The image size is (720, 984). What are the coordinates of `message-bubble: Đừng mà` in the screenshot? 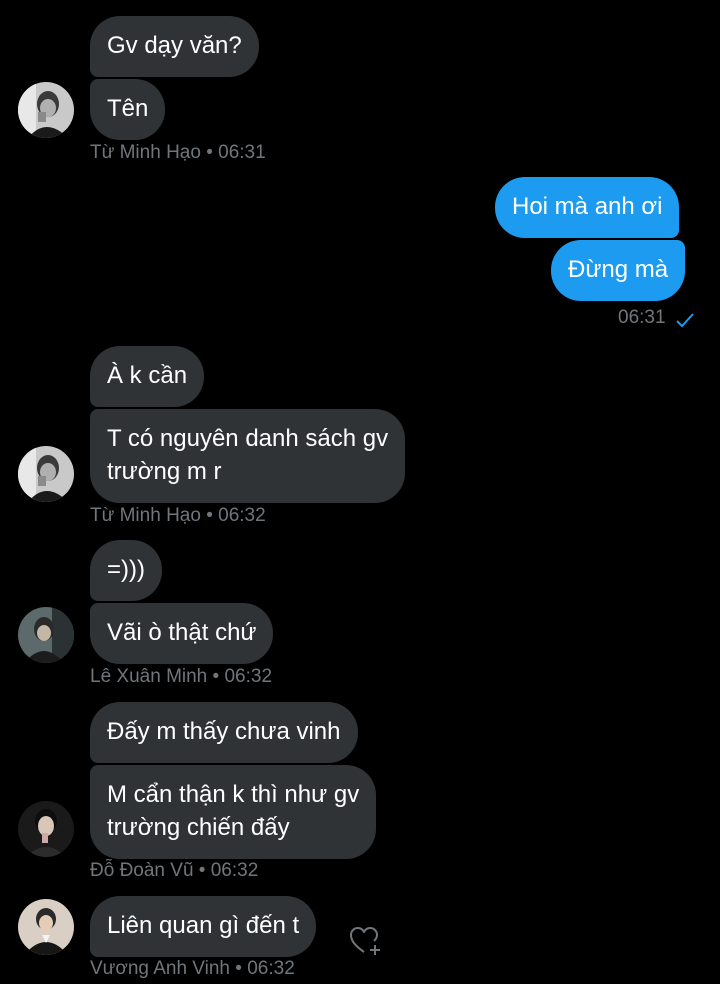 It's located at (618, 270).